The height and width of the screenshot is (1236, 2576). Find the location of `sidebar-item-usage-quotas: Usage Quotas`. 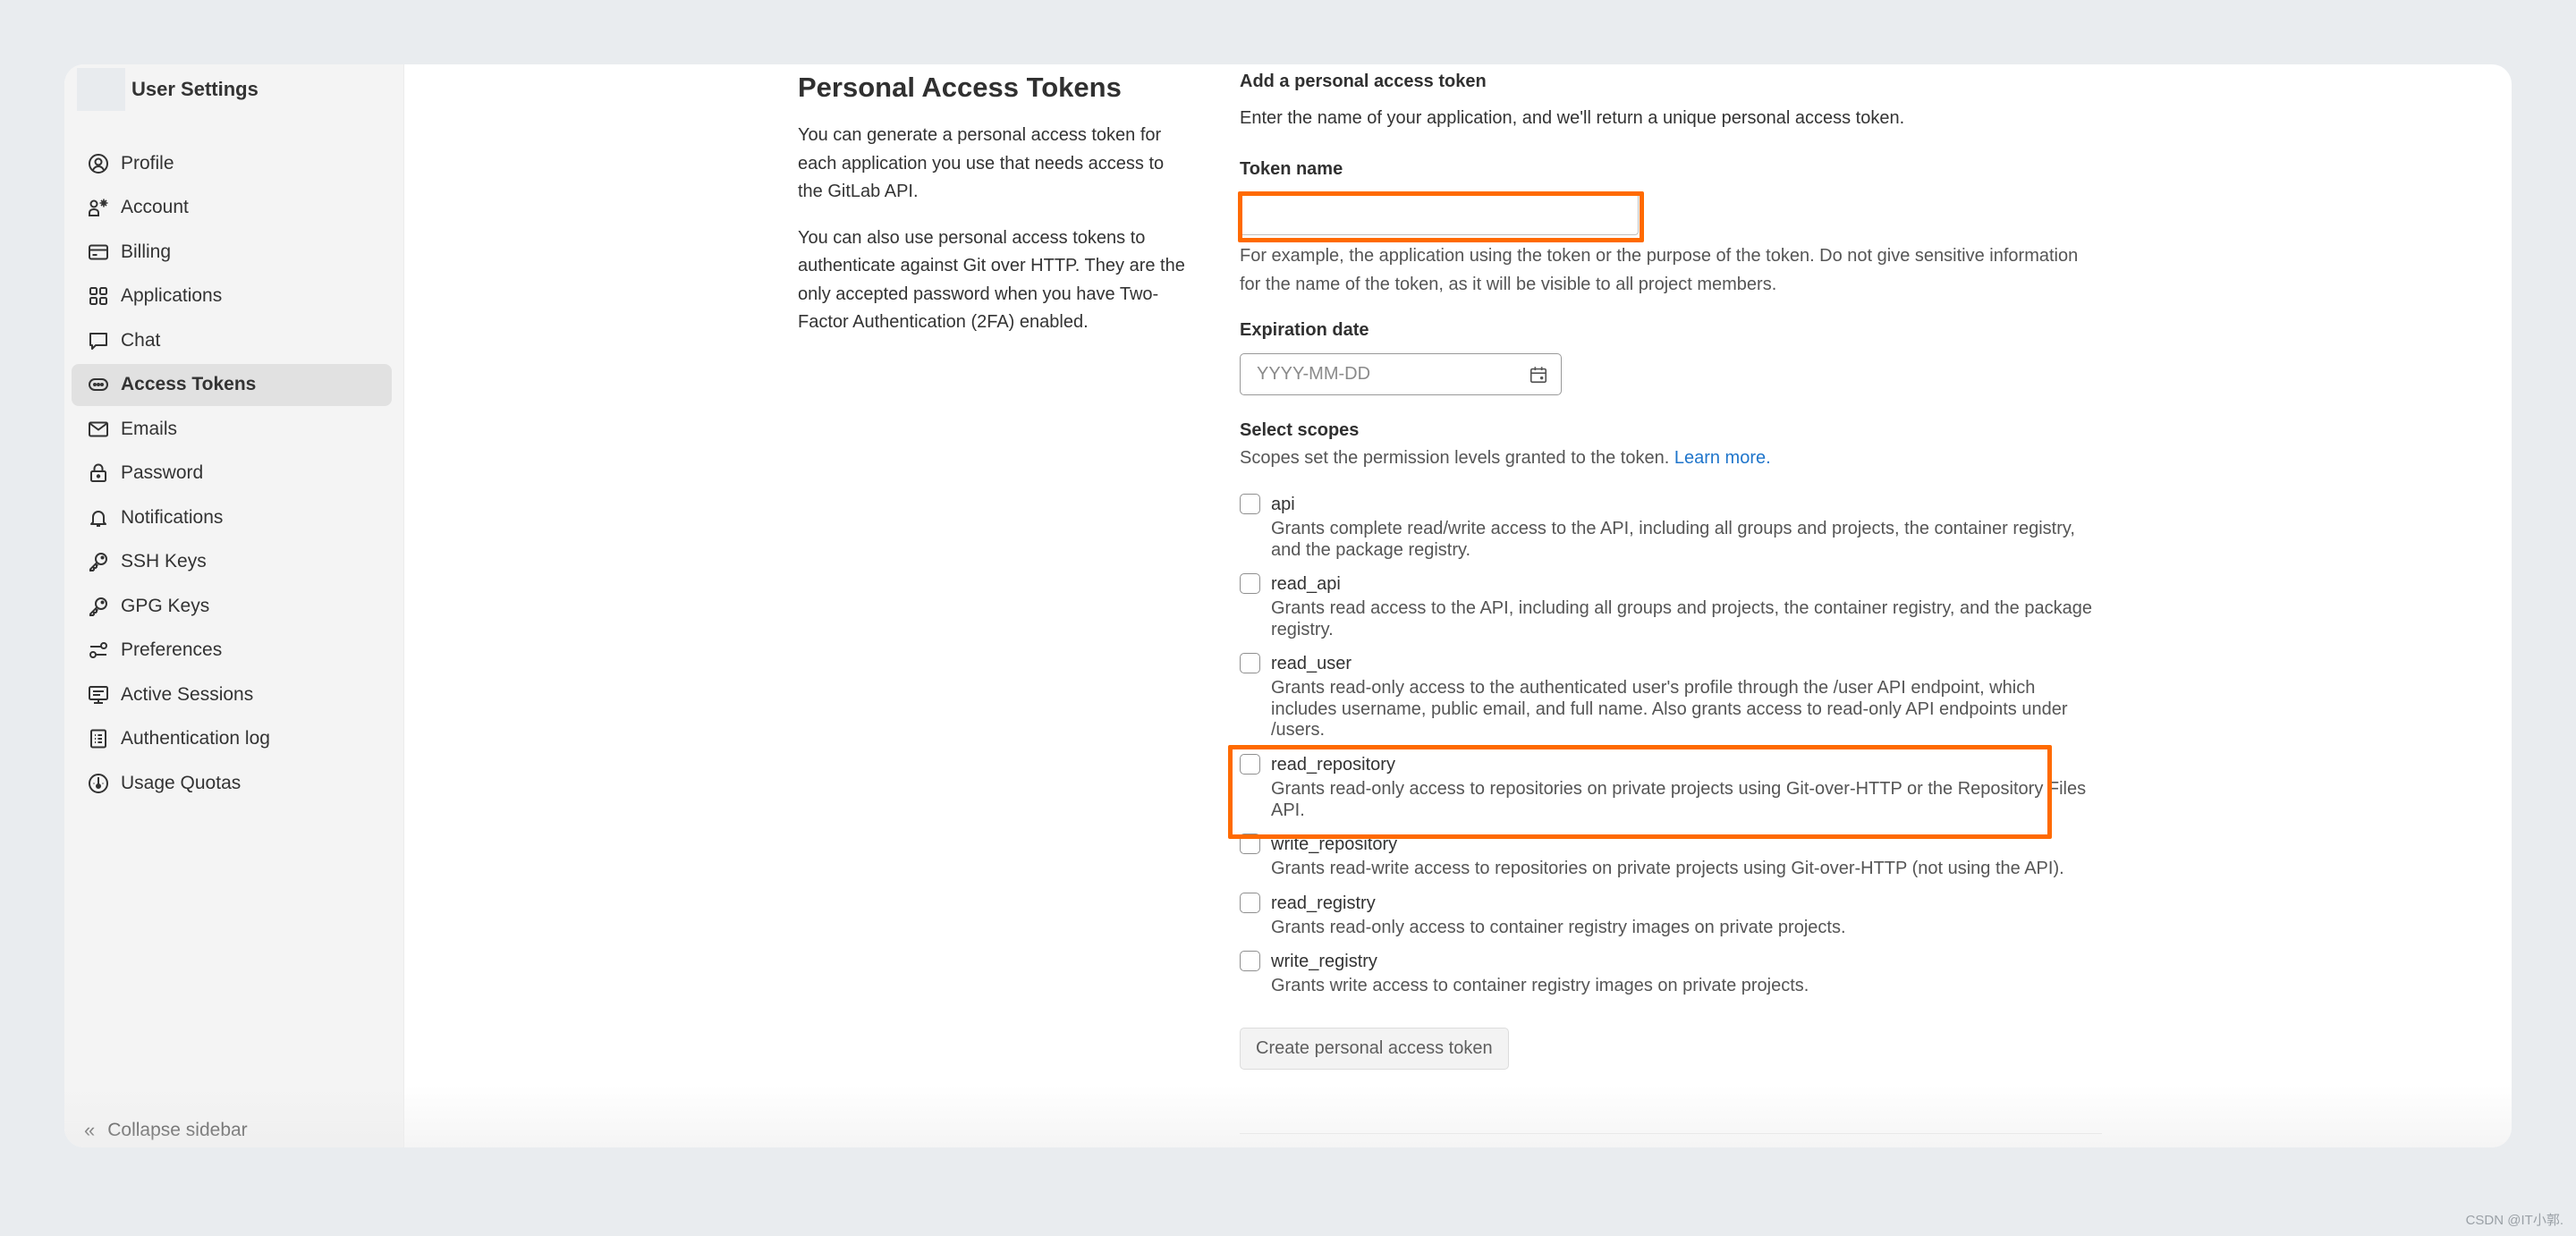

sidebar-item-usage-quotas: Usage Quotas is located at coordinates (232, 783).